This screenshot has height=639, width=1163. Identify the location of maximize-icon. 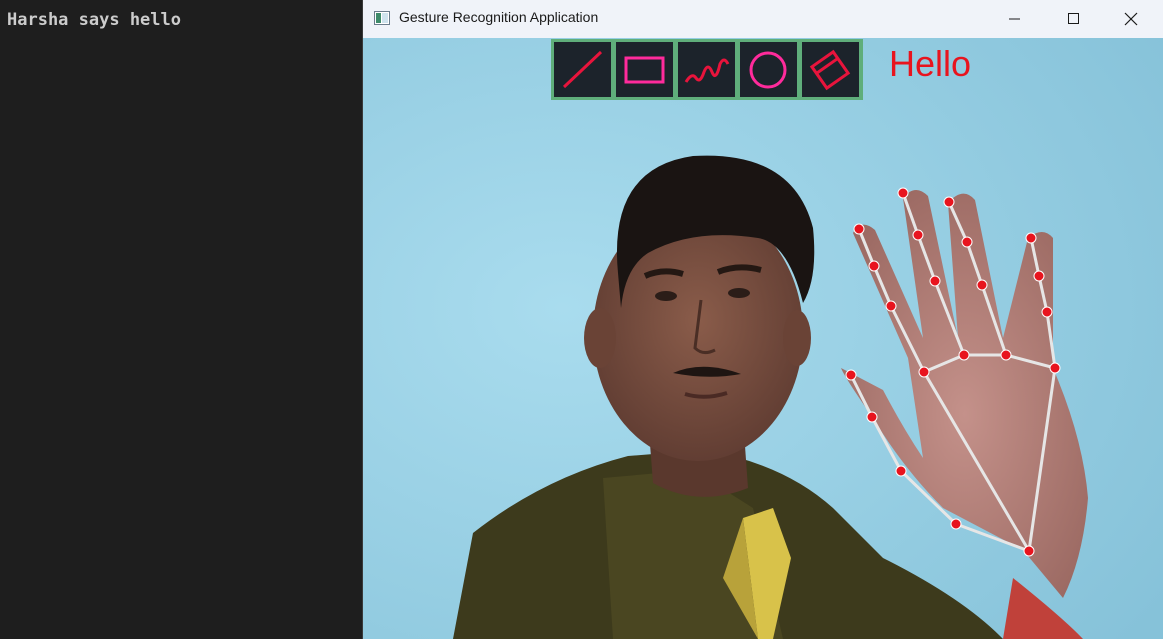
(1073, 18).